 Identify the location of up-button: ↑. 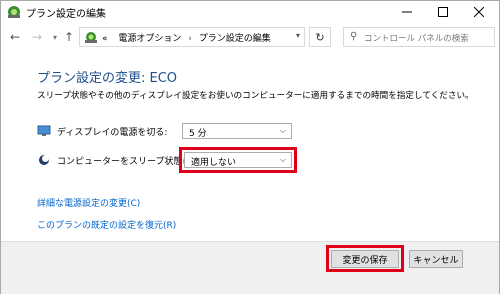
(69, 37).